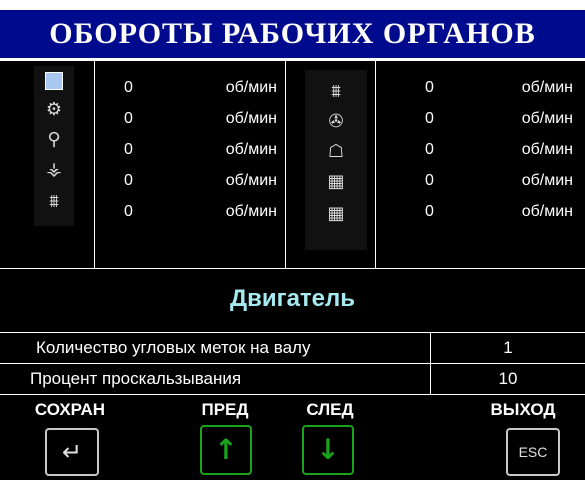 Image resolution: width=585 pixels, height=480 pixels. I want to click on param-value-slip: 10, so click(508, 378).